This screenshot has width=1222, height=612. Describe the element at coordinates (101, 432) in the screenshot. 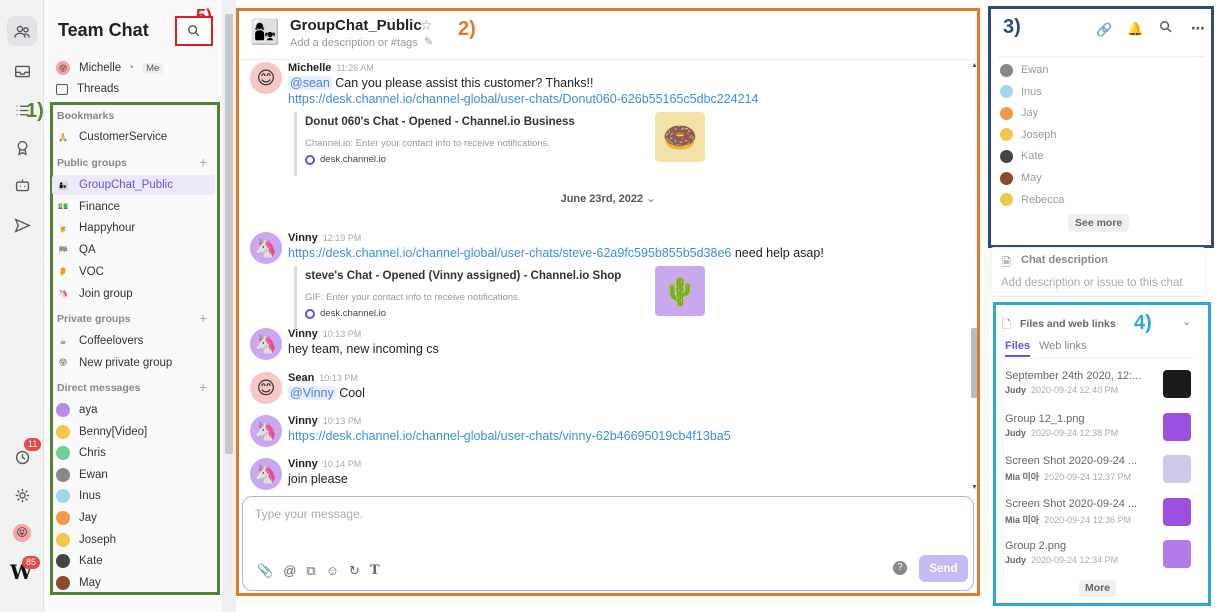

I see `sidebar-item-dm: Benny[Video]` at that location.